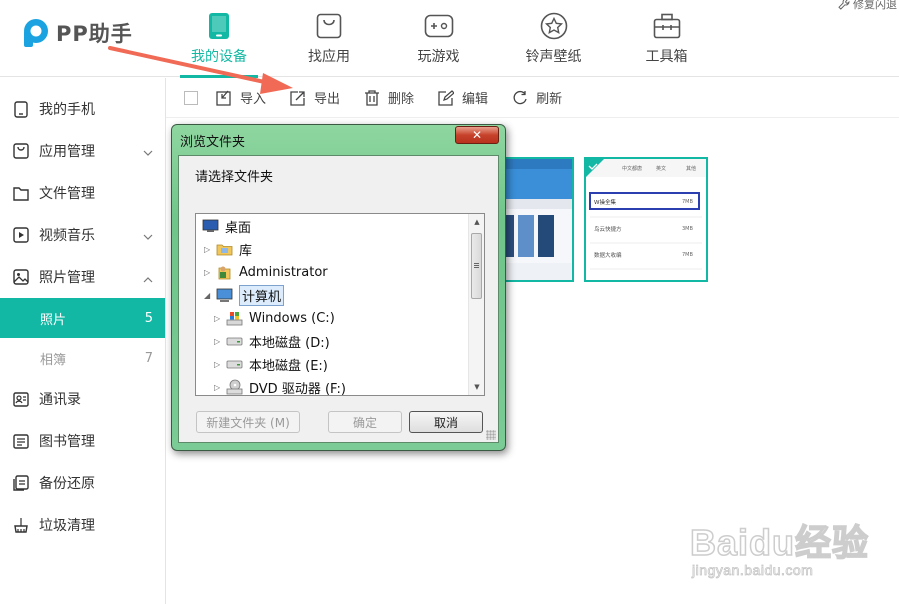  Describe the element at coordinates (238, 228) in the screenshot. I see `tree-item-label: 桌面` at that location.